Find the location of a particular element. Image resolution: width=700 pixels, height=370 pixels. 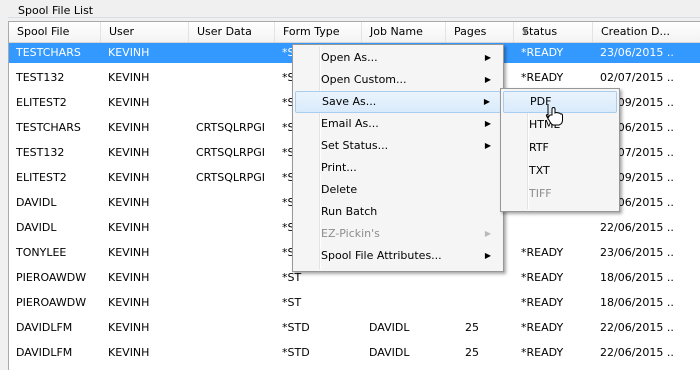

menu-item-save-as: Save As... ▶ is located at coordinates (398, 102).